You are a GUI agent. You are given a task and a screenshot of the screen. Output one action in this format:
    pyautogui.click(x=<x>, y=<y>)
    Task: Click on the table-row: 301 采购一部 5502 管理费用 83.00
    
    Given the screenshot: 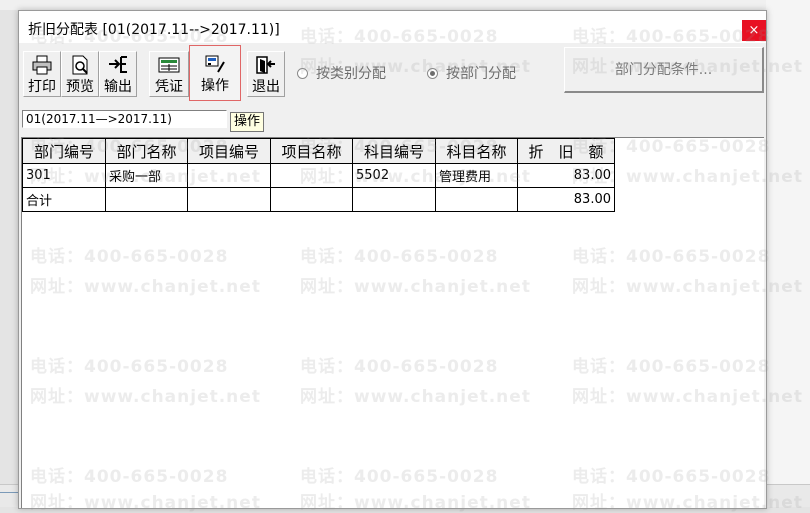 What is the action you would take?
    pyautogui.click(x=318, y=175)
    